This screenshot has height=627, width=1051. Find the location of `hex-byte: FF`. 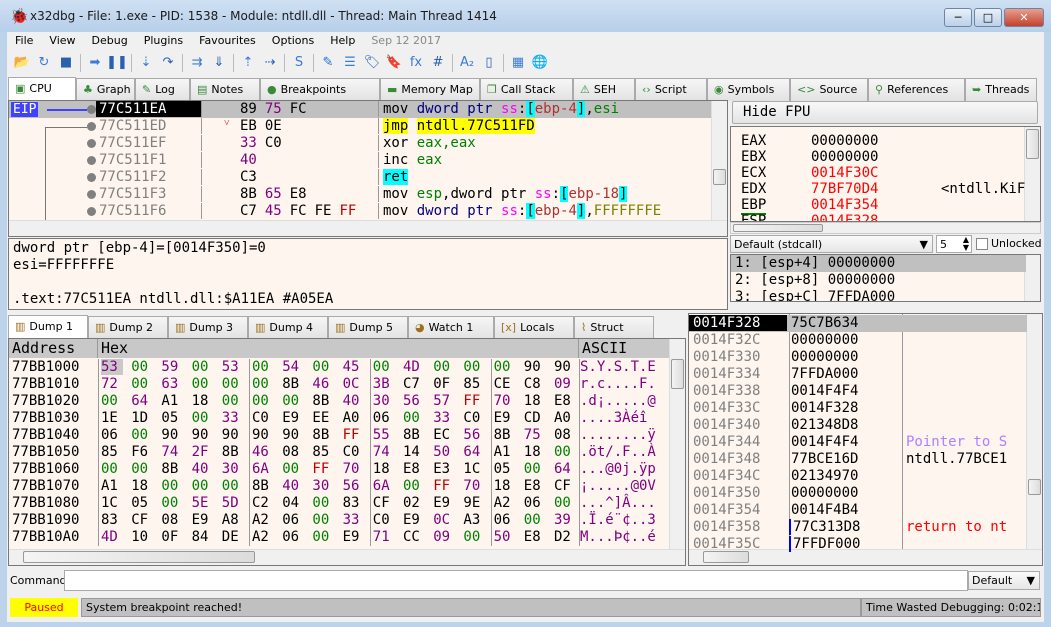

hex-byte: FF is located at coordinates (444, 486).